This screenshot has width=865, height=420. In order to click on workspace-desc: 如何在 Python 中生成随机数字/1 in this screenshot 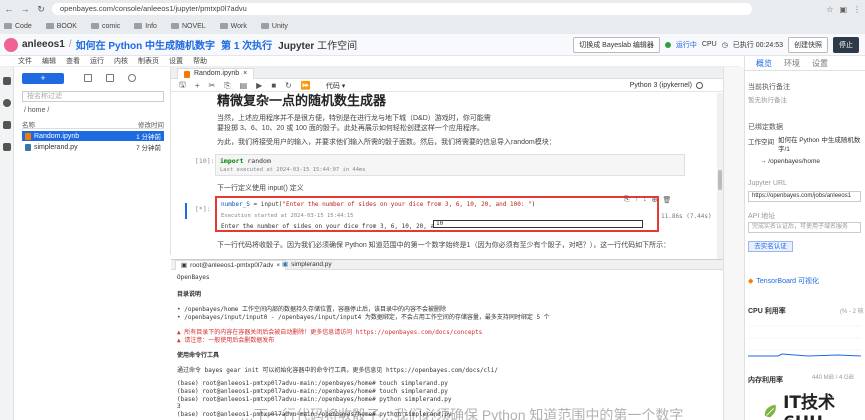, I will do `click(820, 145)`.